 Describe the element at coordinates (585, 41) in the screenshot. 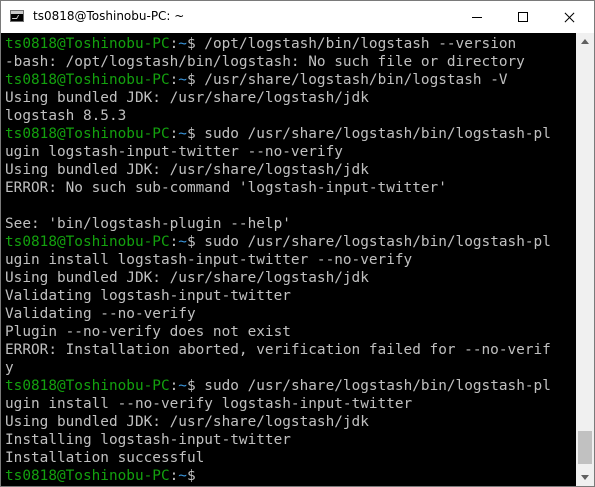

I see `scroll-up-icon` at that location.